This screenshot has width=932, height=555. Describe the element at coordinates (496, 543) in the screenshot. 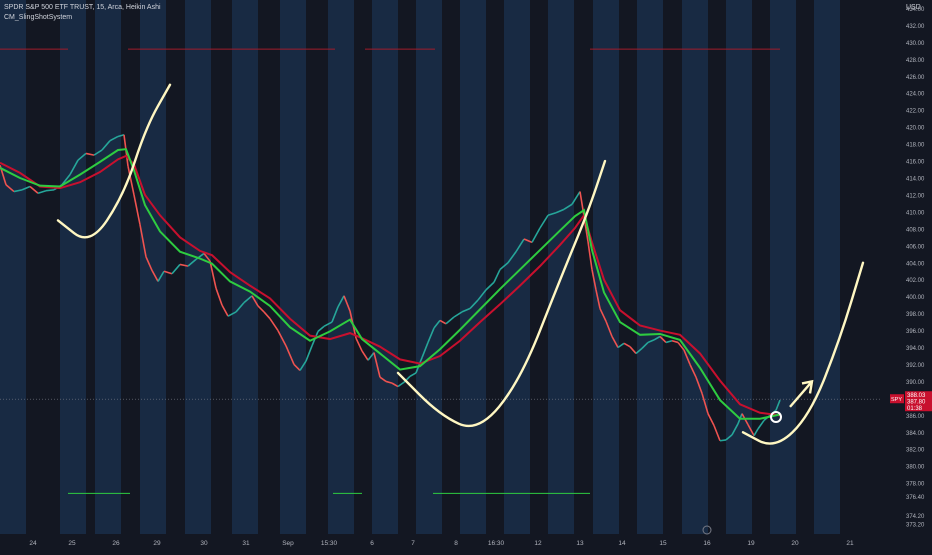

I see `time-tick-11: 16:30` at that location.